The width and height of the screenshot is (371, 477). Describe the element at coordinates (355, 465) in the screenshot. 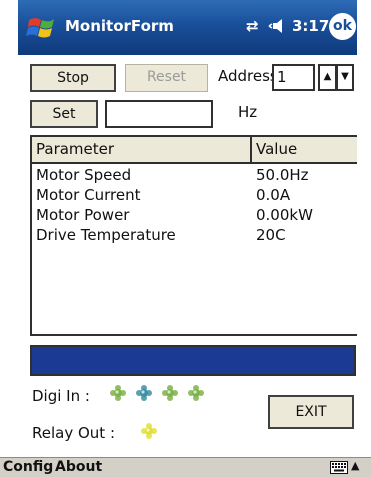

I see `sip-arrow-icon: ▲` at that location.